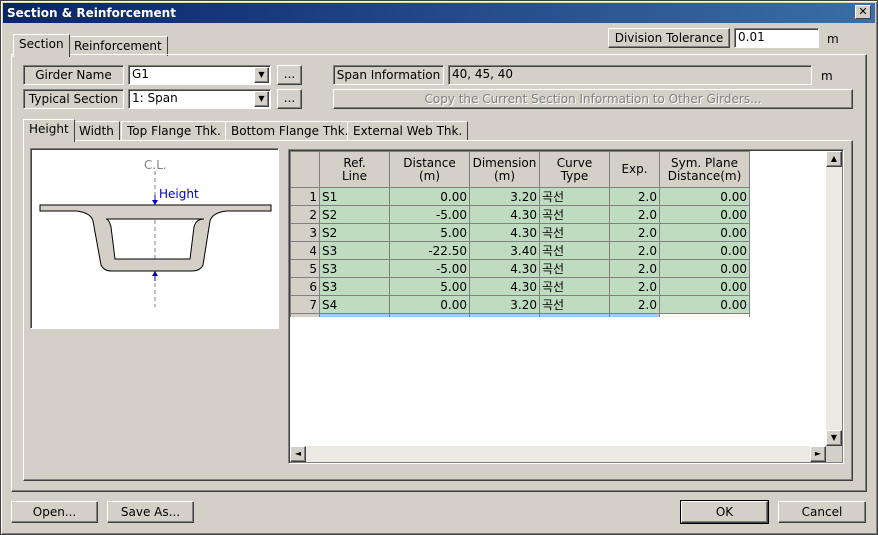 The image size is (878, 535). I want to click on scroll-down-button: ▼, so click(834, 438).